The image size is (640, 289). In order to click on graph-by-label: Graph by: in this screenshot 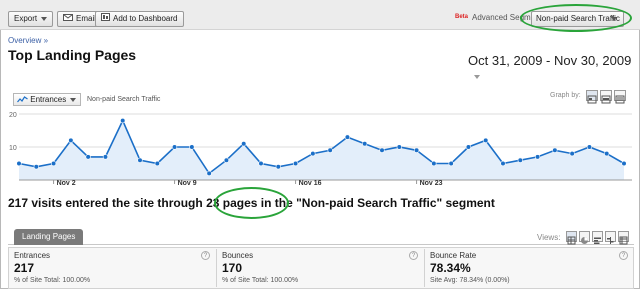, I will do `click(565, 95)`.